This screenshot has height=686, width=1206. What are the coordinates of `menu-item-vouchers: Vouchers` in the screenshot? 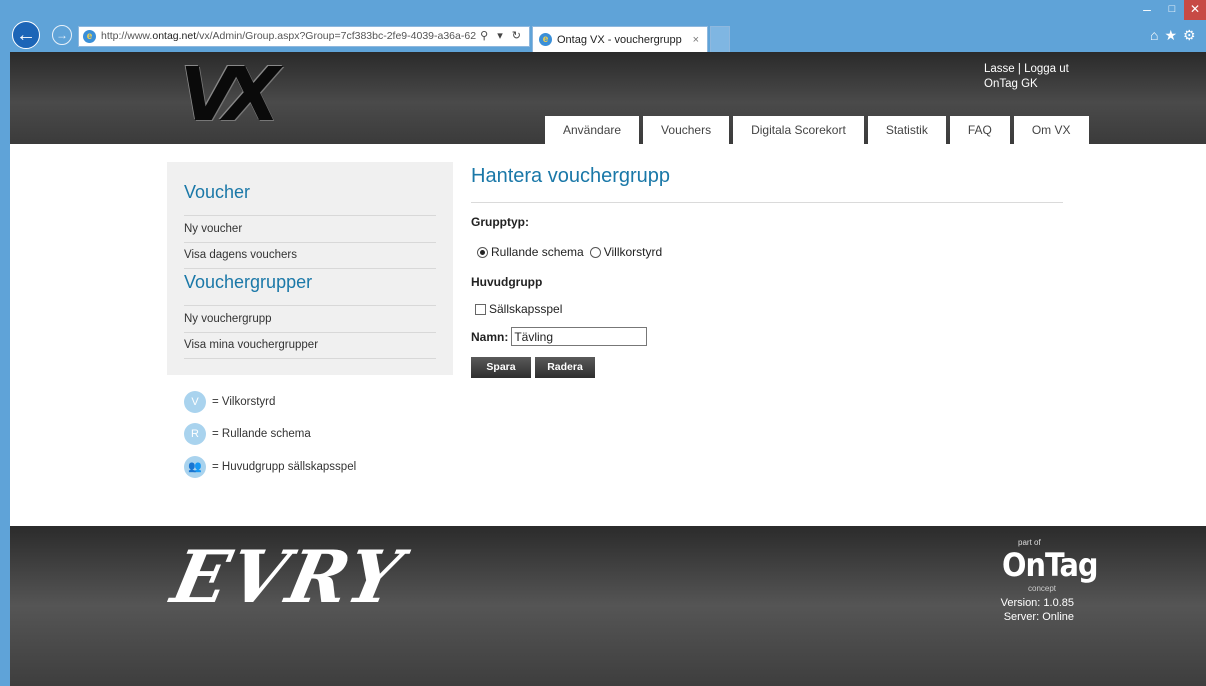 It's located at (686, 130).